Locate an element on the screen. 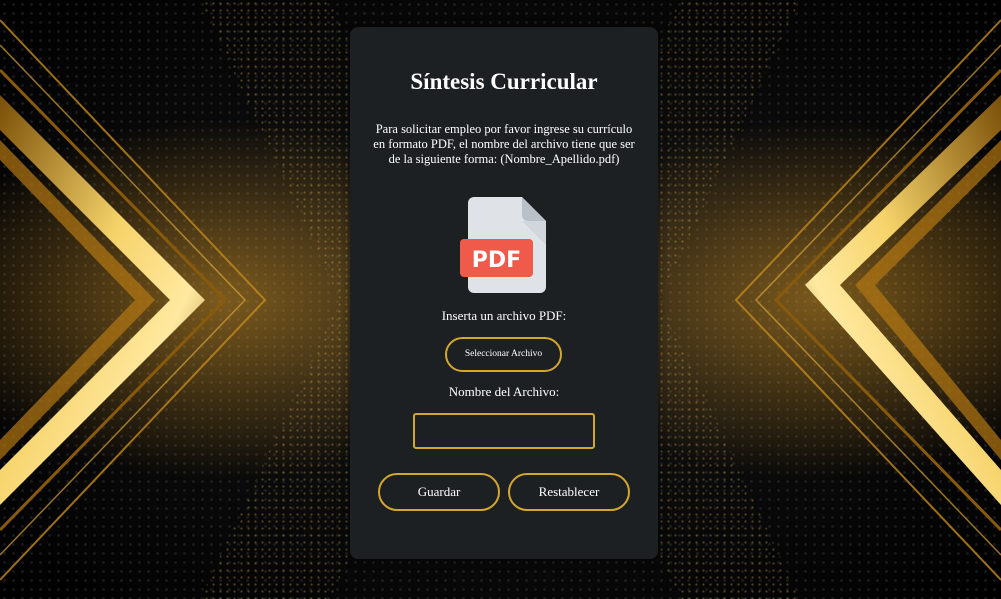  filename-label: Nombre del Archivo: is located at coordinates (504, 391).